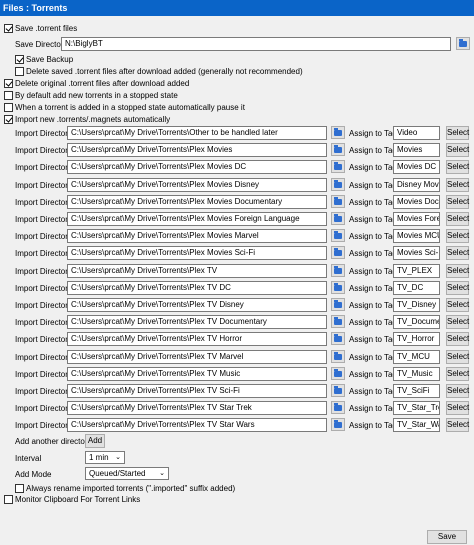 The height and width of the screenshot is (545, 474). I want to click on tag-input: TV_Disney, so click(416, 305).